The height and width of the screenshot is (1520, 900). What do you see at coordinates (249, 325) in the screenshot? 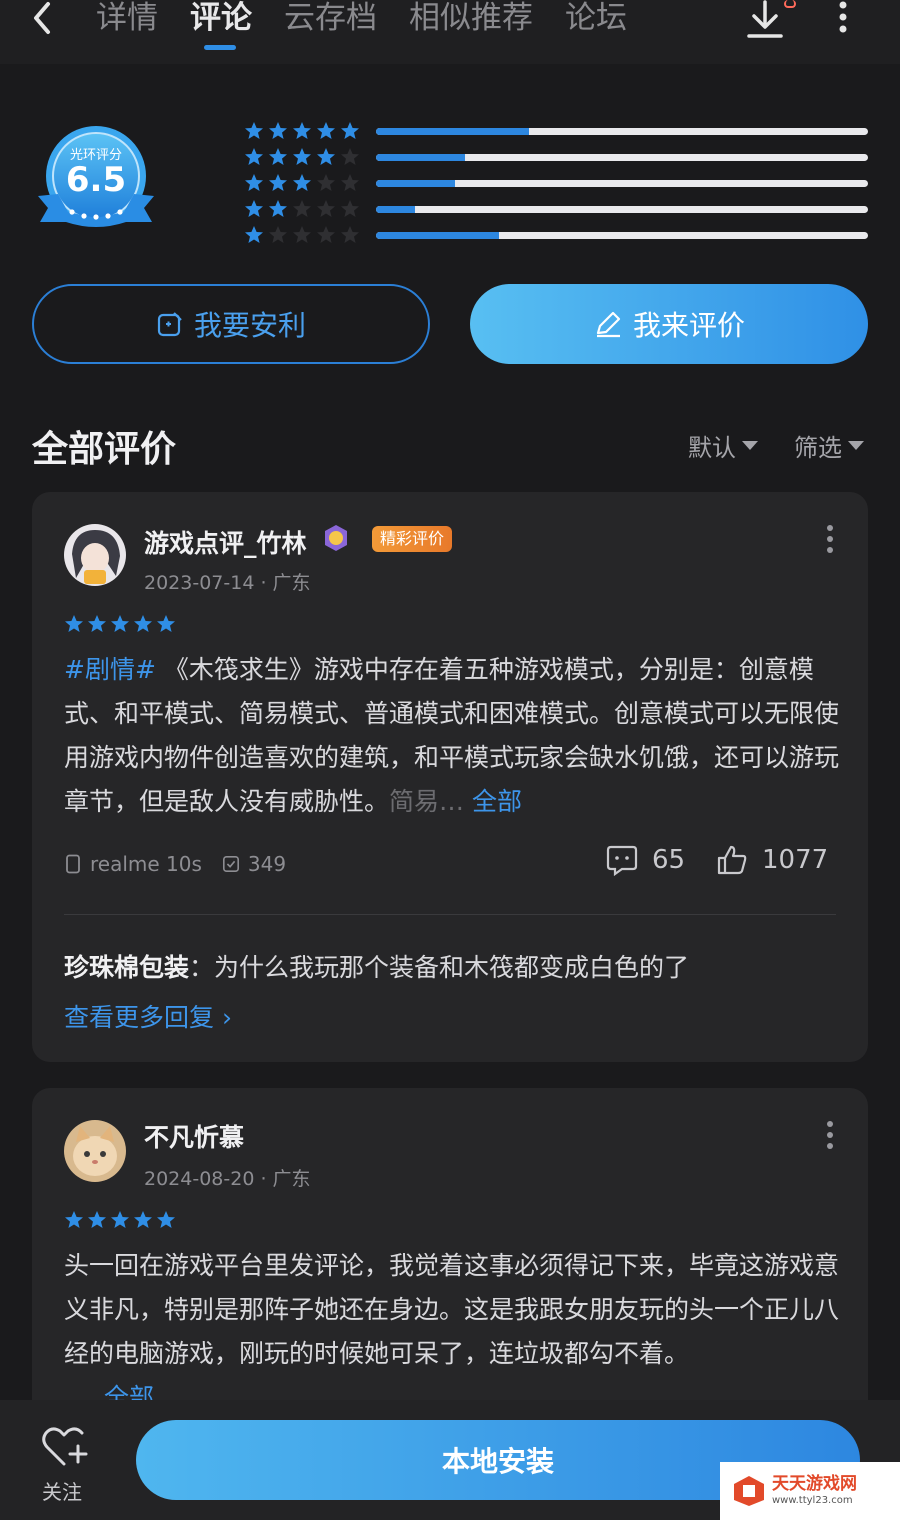
I see `recommend-label: 我要安利` at bounding box center [249, 325].